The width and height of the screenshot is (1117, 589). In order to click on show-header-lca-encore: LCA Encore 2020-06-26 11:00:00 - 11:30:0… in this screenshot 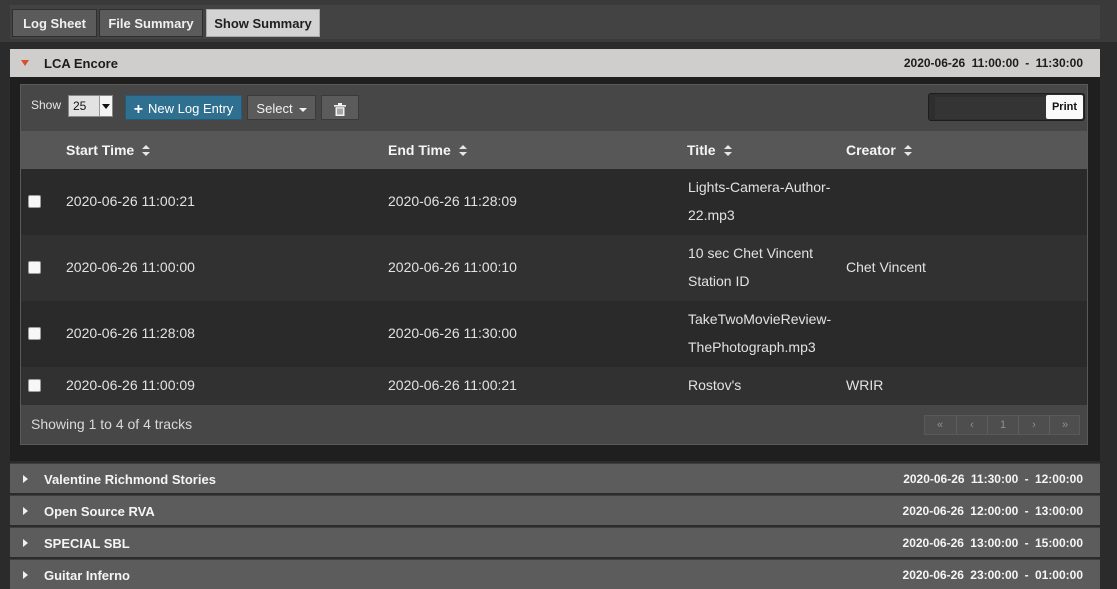, I will do `click(555, 63)`.